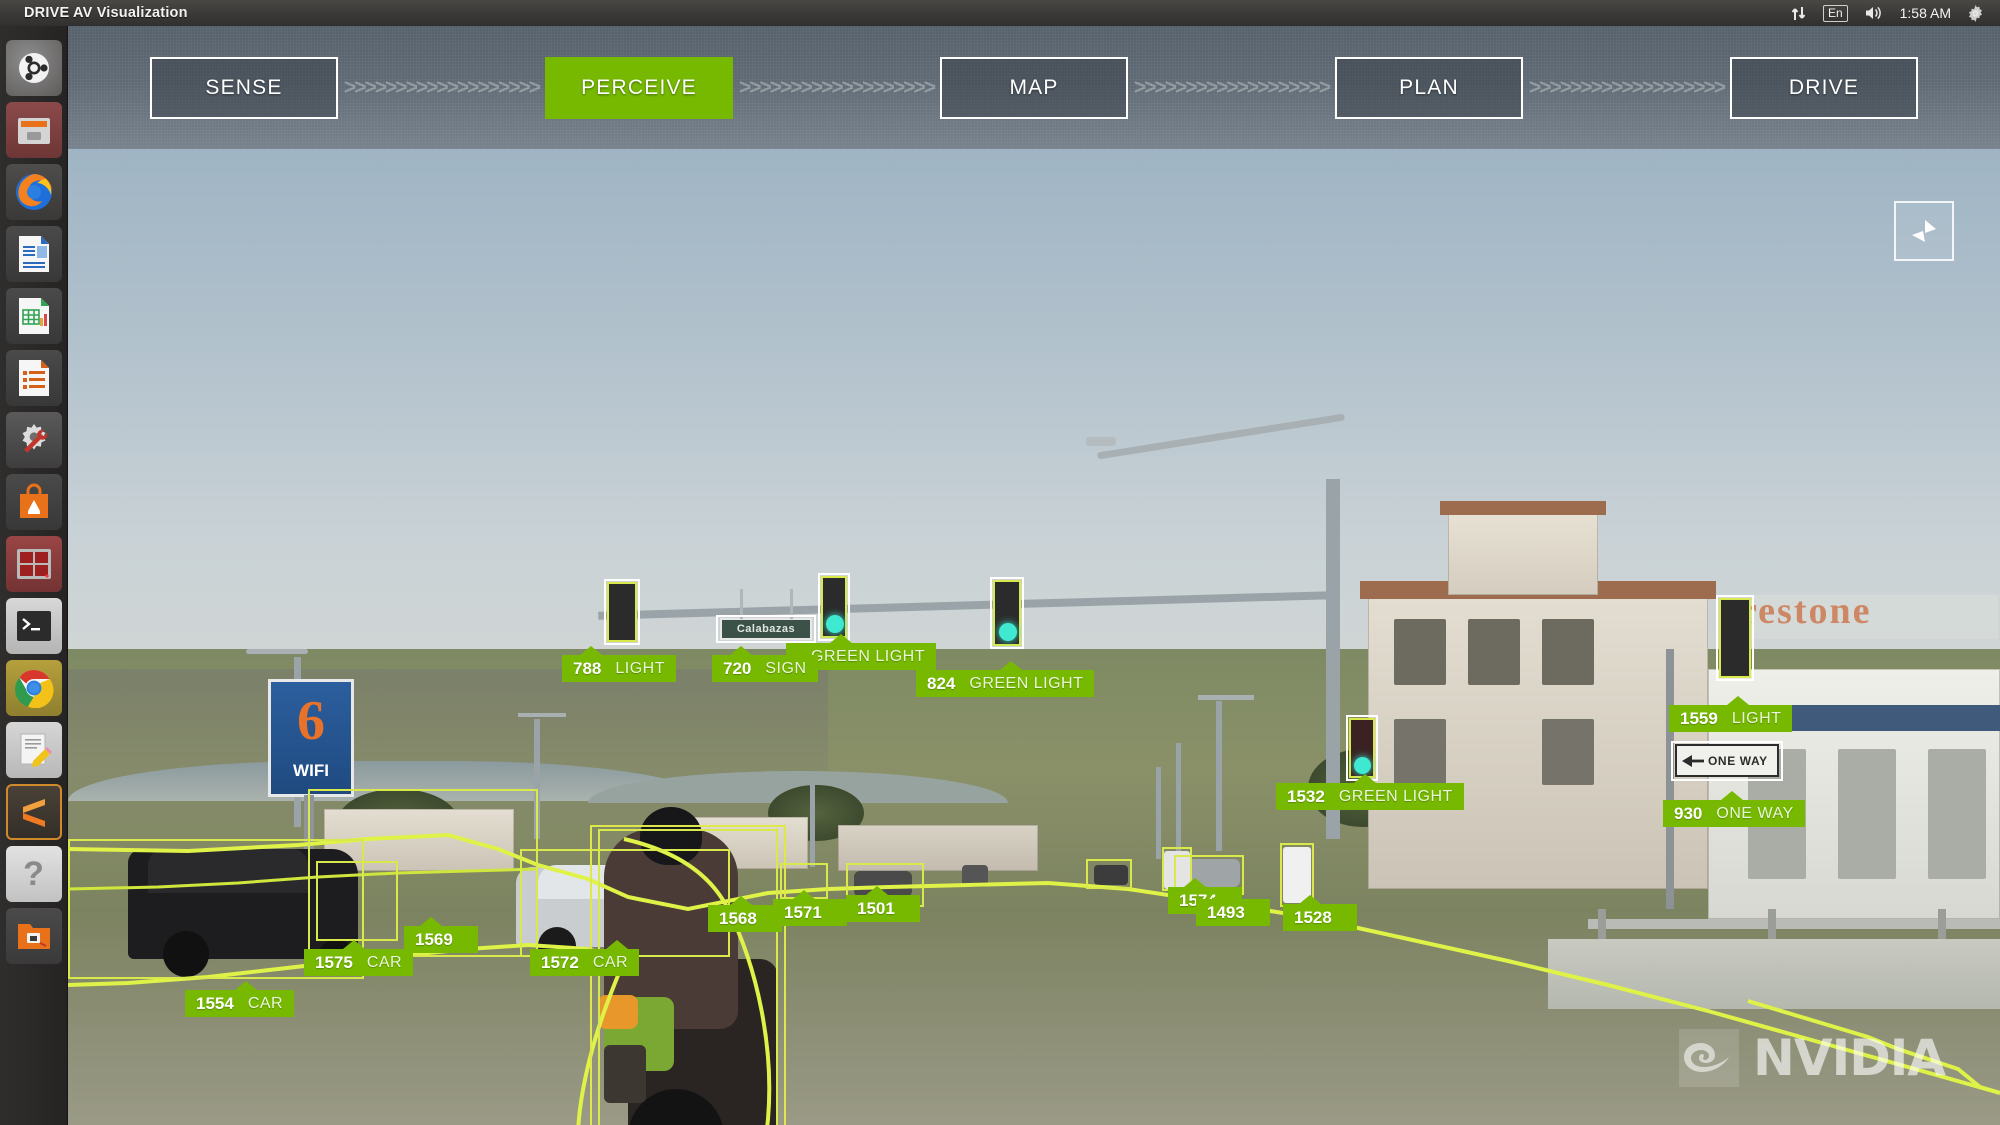 This screenshot has height=1125, width=2000. I want to click on detection-tag: 930 ONE WAY, so click(1734, 809).